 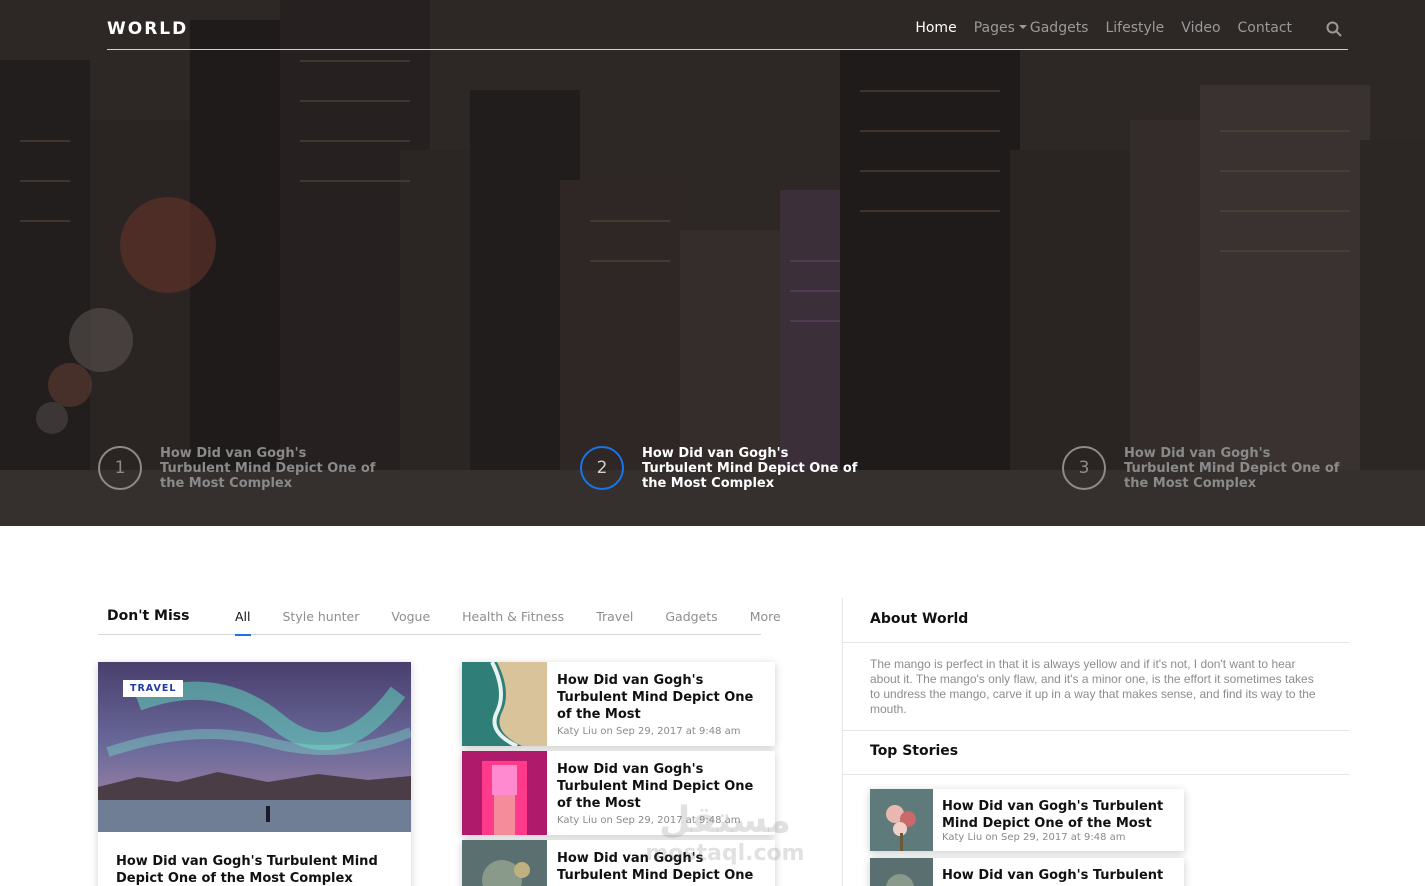 What do you see at coordinates (935, 28) in the screenshot?
I see `nav-item-home: Home` at bounding box center [935, 28].